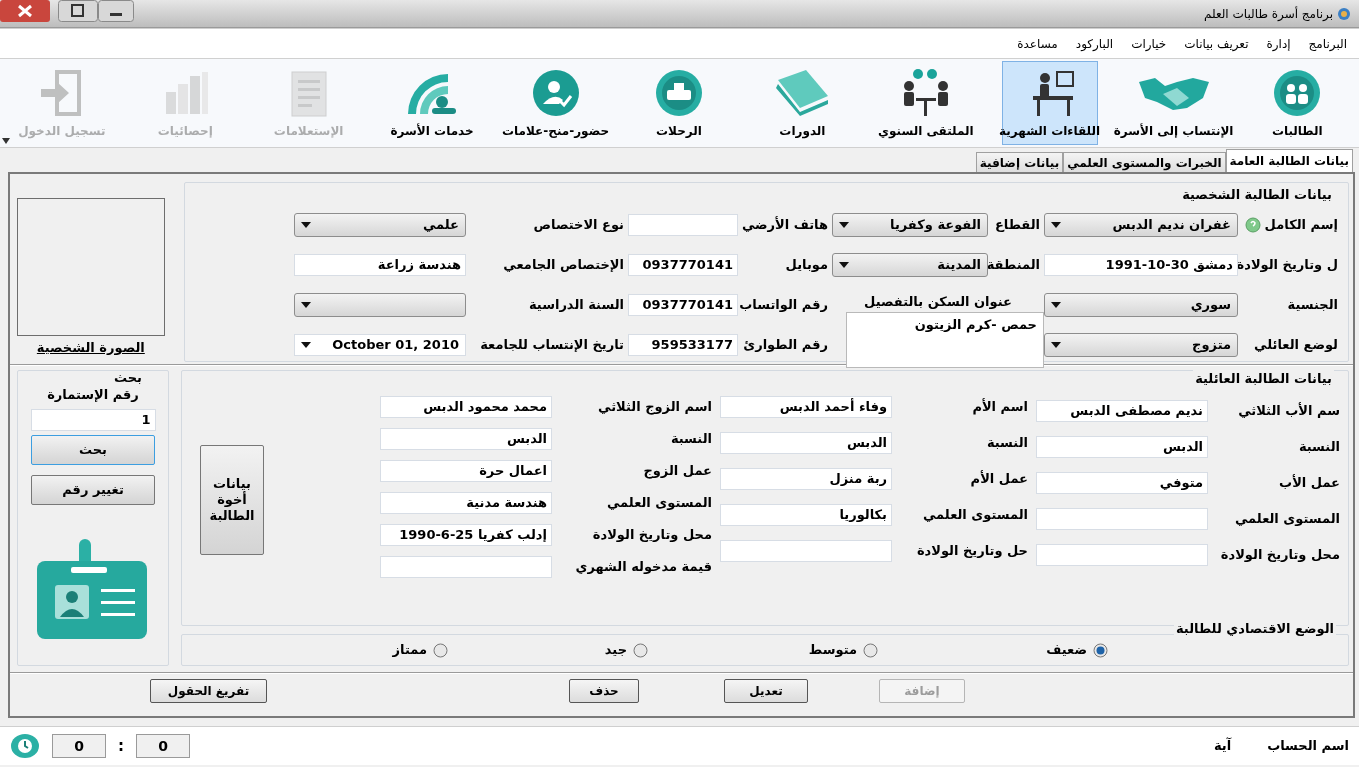 This screenshot has height=767, width=1359. I want to click on number-field: 1, so click(93, 419).